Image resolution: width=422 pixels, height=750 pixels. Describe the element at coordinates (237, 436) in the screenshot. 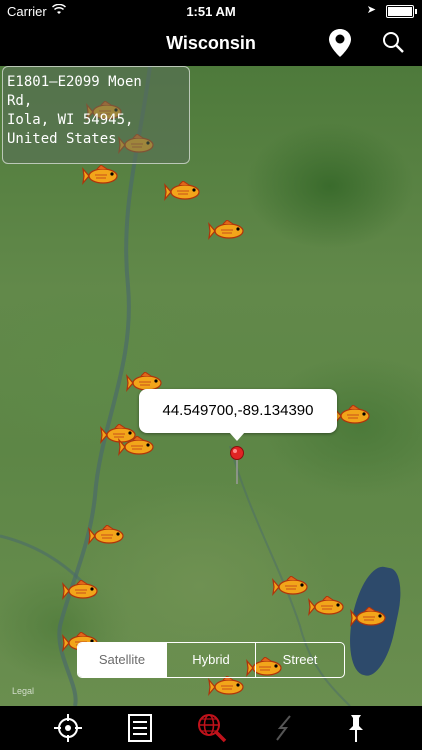

I see `callout-tail` at that location.